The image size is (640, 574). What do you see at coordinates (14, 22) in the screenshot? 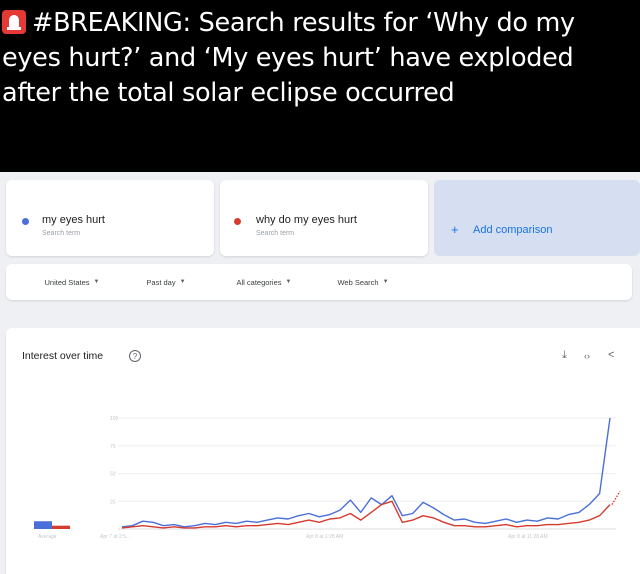
I see `police-siren-icon` at bounding box center [14, 22].